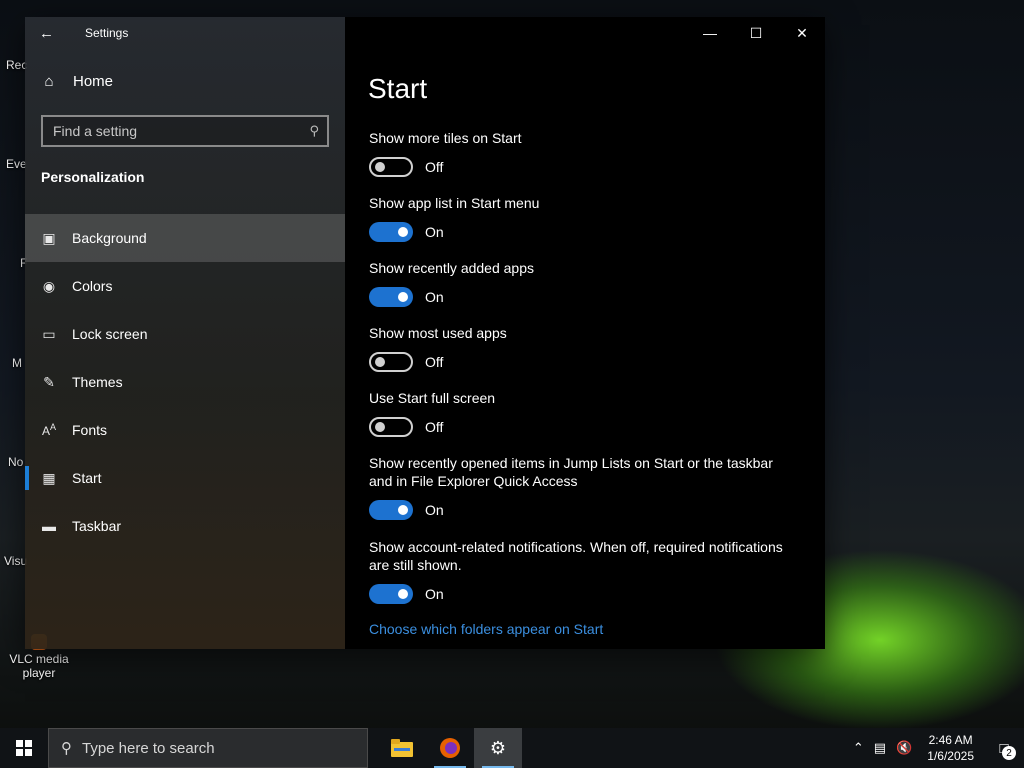 This screenshot has height=768, width=1024. I want to click on nav-item-label: Lock screen, so click(110, 334).